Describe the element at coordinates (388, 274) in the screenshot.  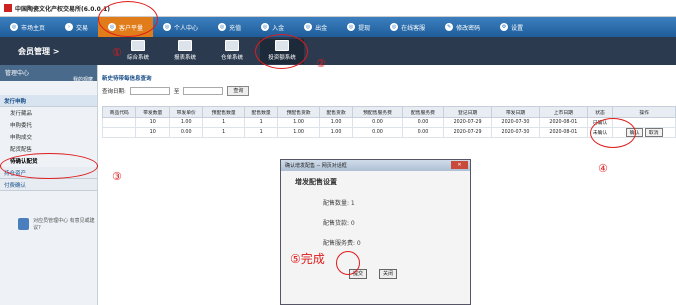
I see `dialog-close-button: 关闭` at that location.